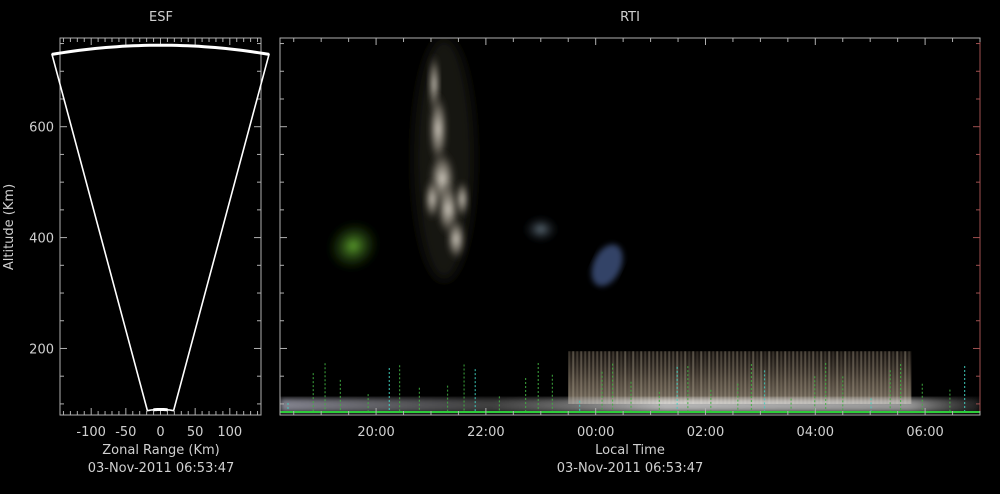 Image resolution: width=1000 pixels, height=494 pixels. What do you see at coordinates (485, 432) in the screenshot?
I see `rti-x-tick-label: 22:00` at bounding box center [485, 432].